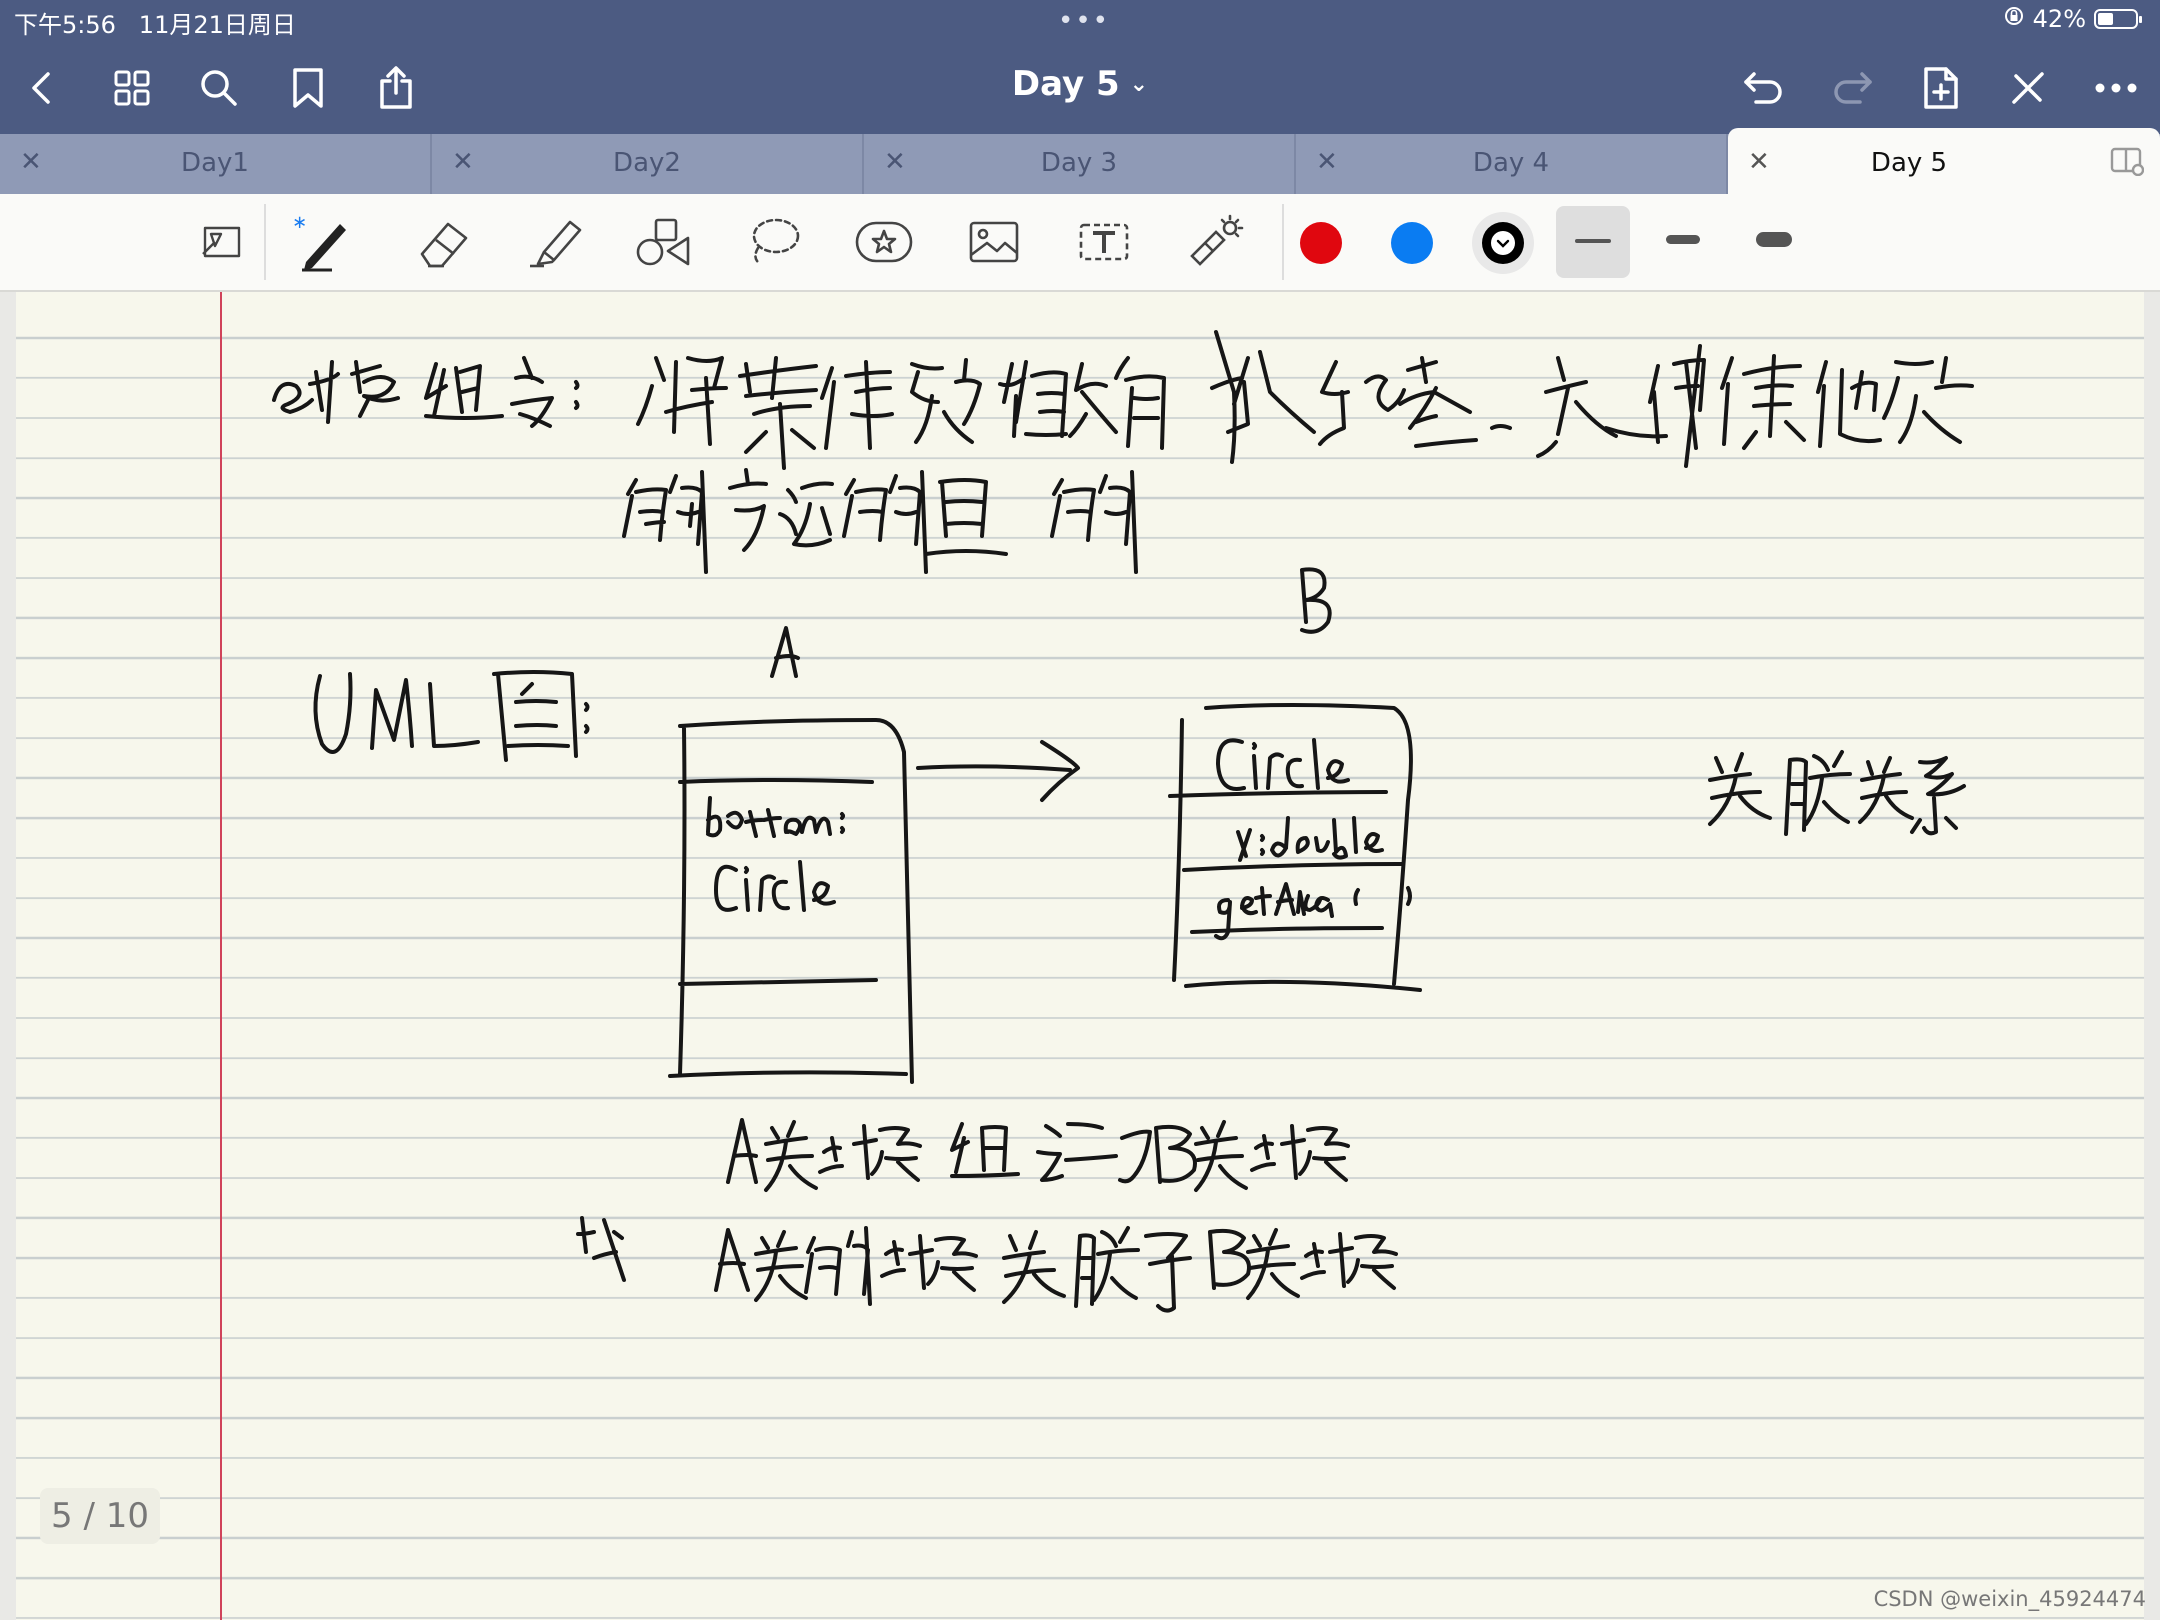  What do you see at coordinates (222, 242) in the screenshot?
I see `lasso-select-tool-icon` at bounding box center [222, 242].